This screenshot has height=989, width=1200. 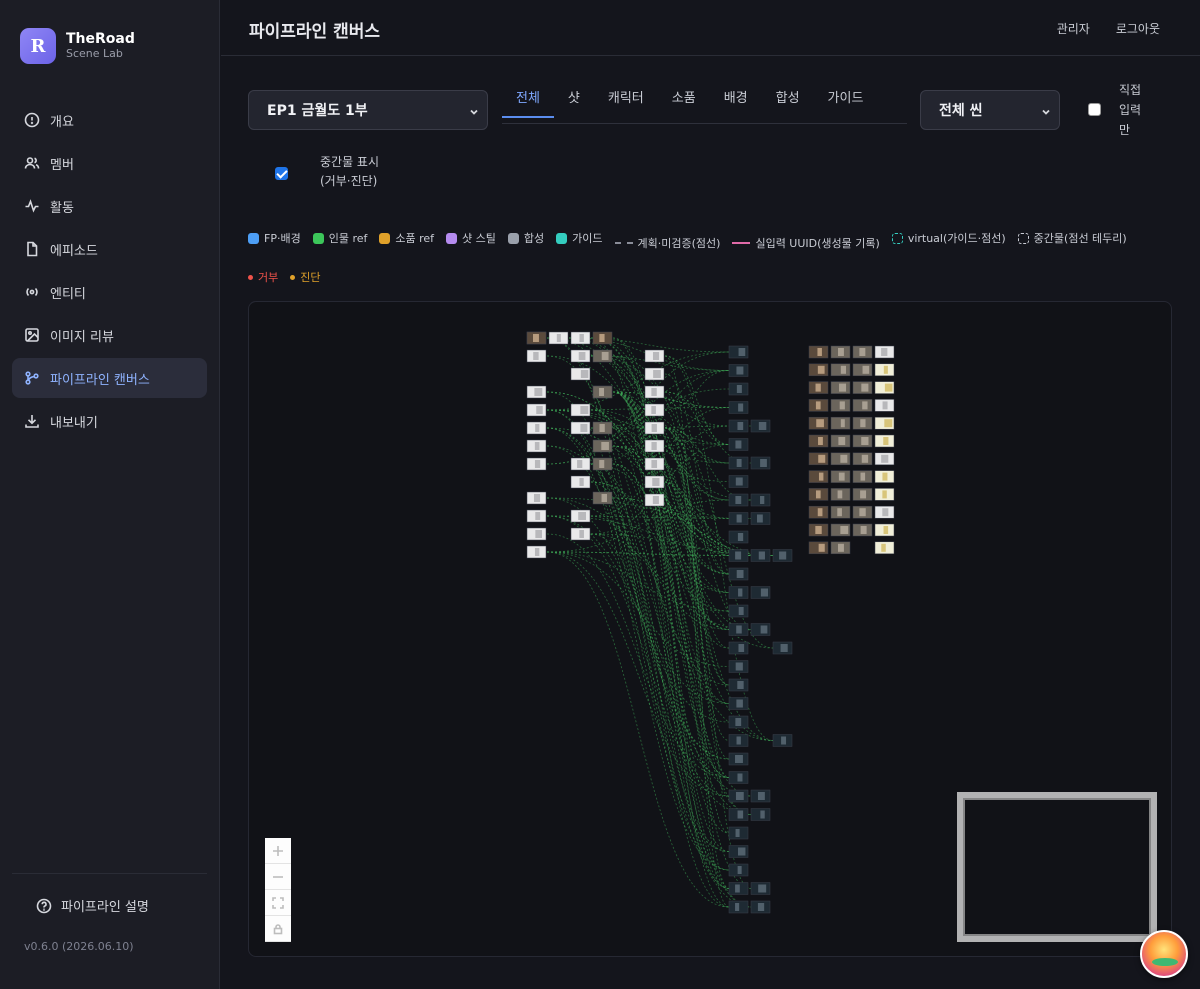 What do you see at coordinates (626, 100) in the screenshot?
I see `tab-2: 캐릭터` at bounding box center [626, 100].